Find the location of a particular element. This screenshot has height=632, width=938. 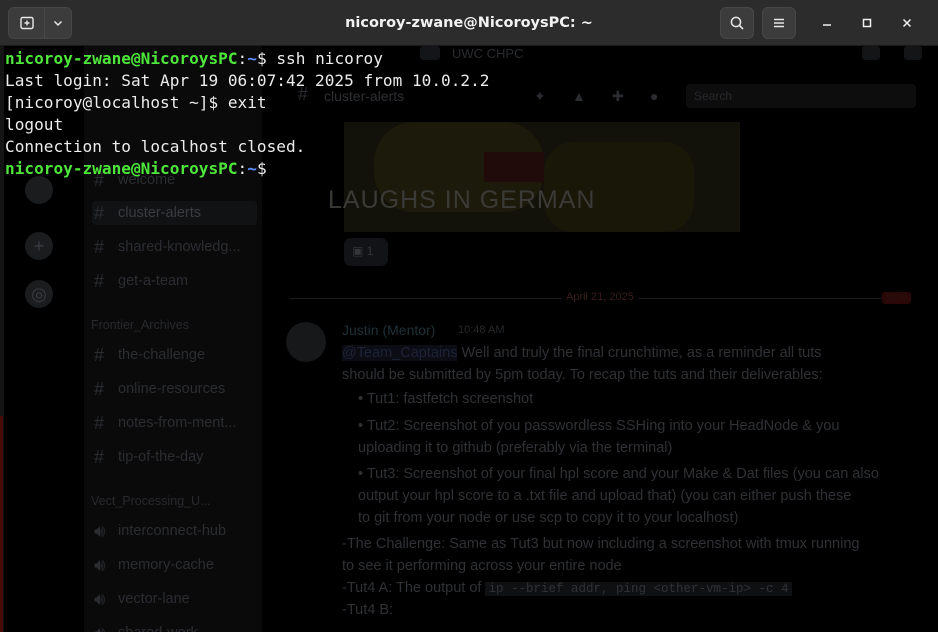

window-title: nicoroy-zwane@NicoroysPC: ~ is located at coordinates (469, 23).